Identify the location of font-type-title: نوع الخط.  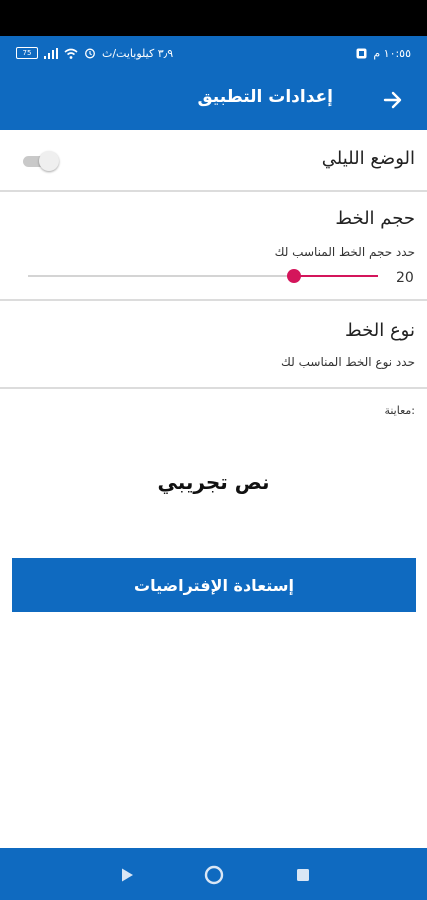
(380, 330).